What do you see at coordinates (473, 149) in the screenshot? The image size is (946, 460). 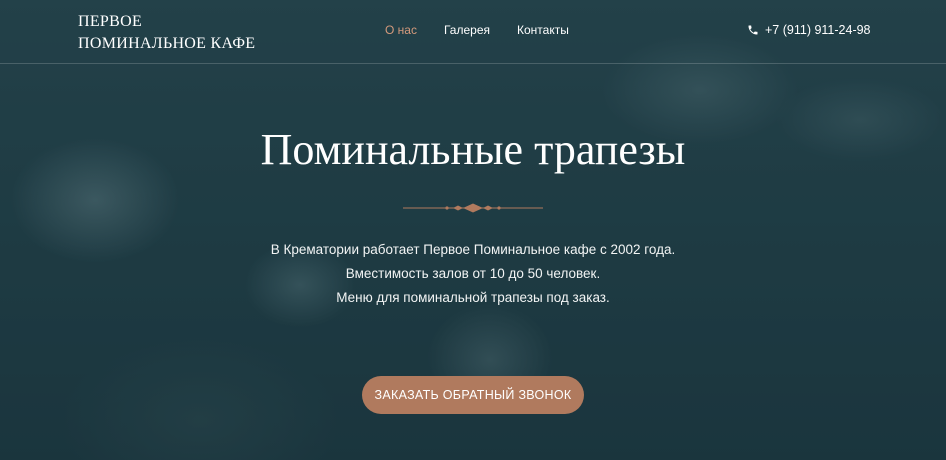 I see `hero-title: Поминальные трапезы` at bounding box center [473, 149].